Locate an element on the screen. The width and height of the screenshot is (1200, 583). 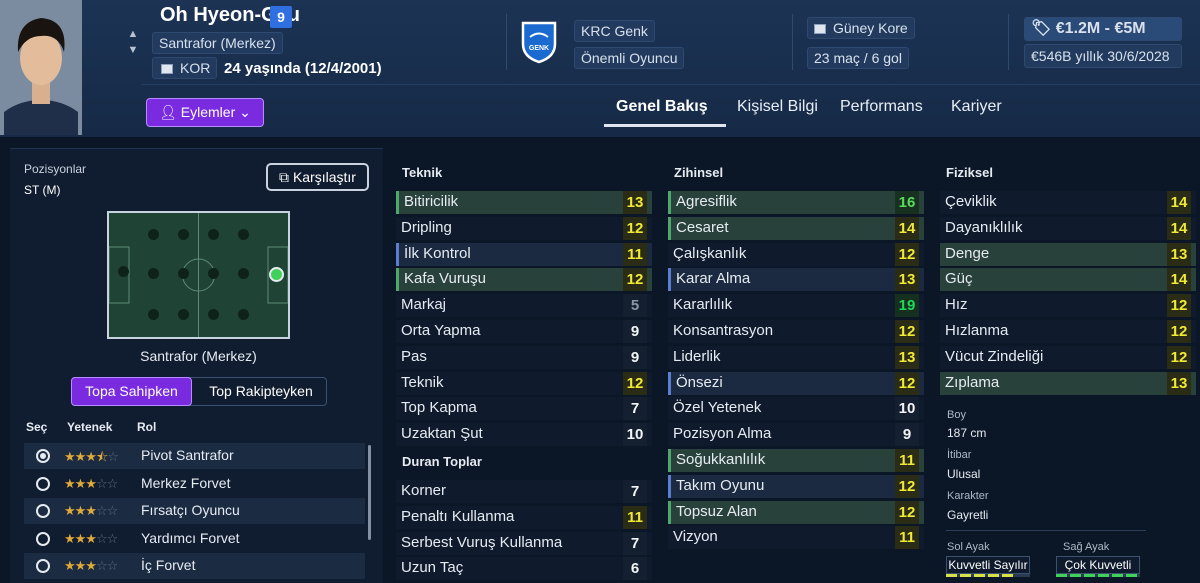
attribute-name: Uzaktan Şut is located at coordinates (442, 434).